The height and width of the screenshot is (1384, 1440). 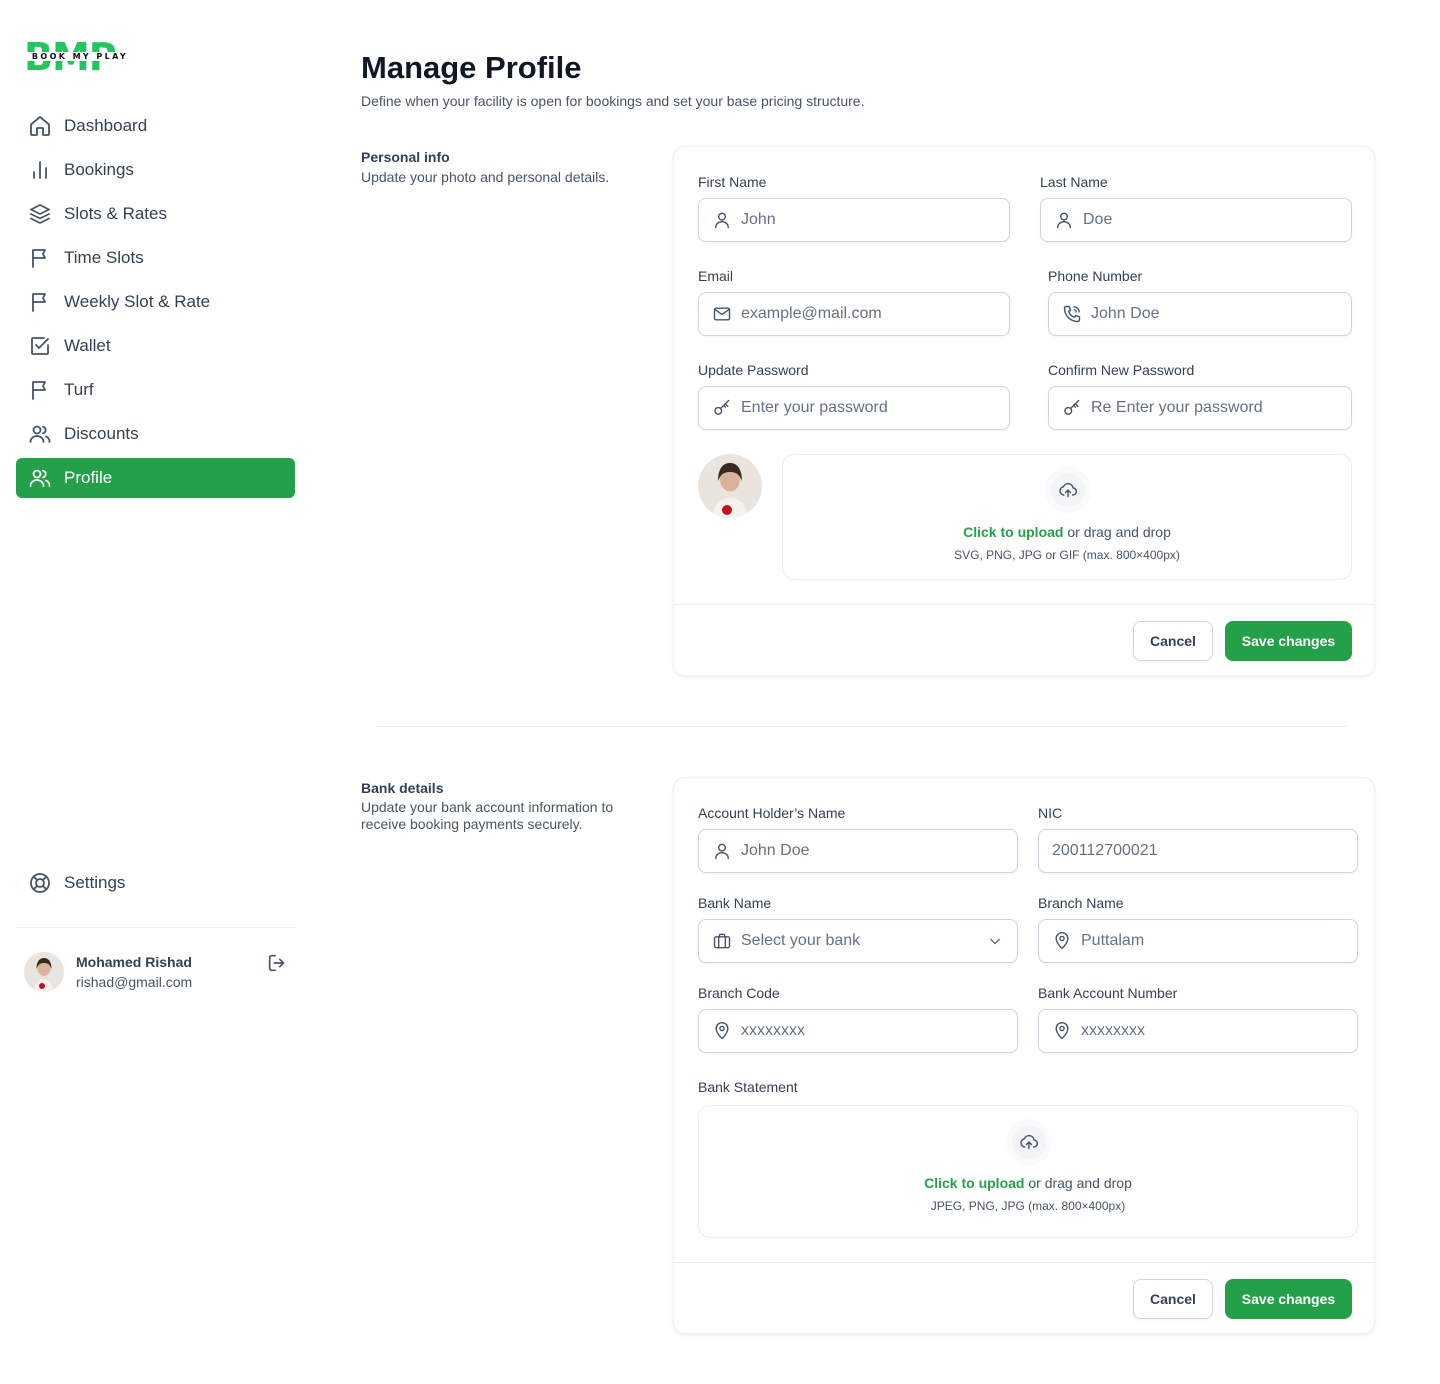 What do you see at coordinates (106, 125) in the screenshot?
I see `sidebar-item-label: Dashboard` at bounding box center [106, 125].